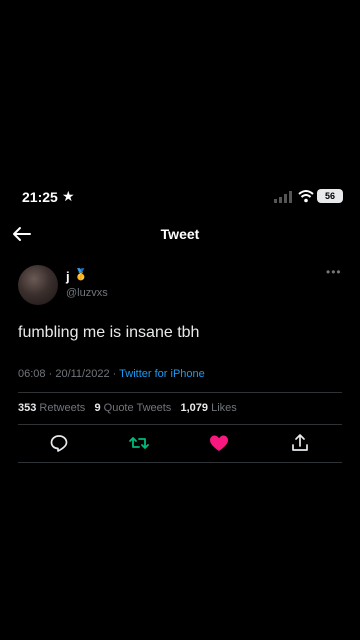 Image resolution: width=360 pixels, height=640 pixels. I want to click on signal-icon, so click(283, 197).